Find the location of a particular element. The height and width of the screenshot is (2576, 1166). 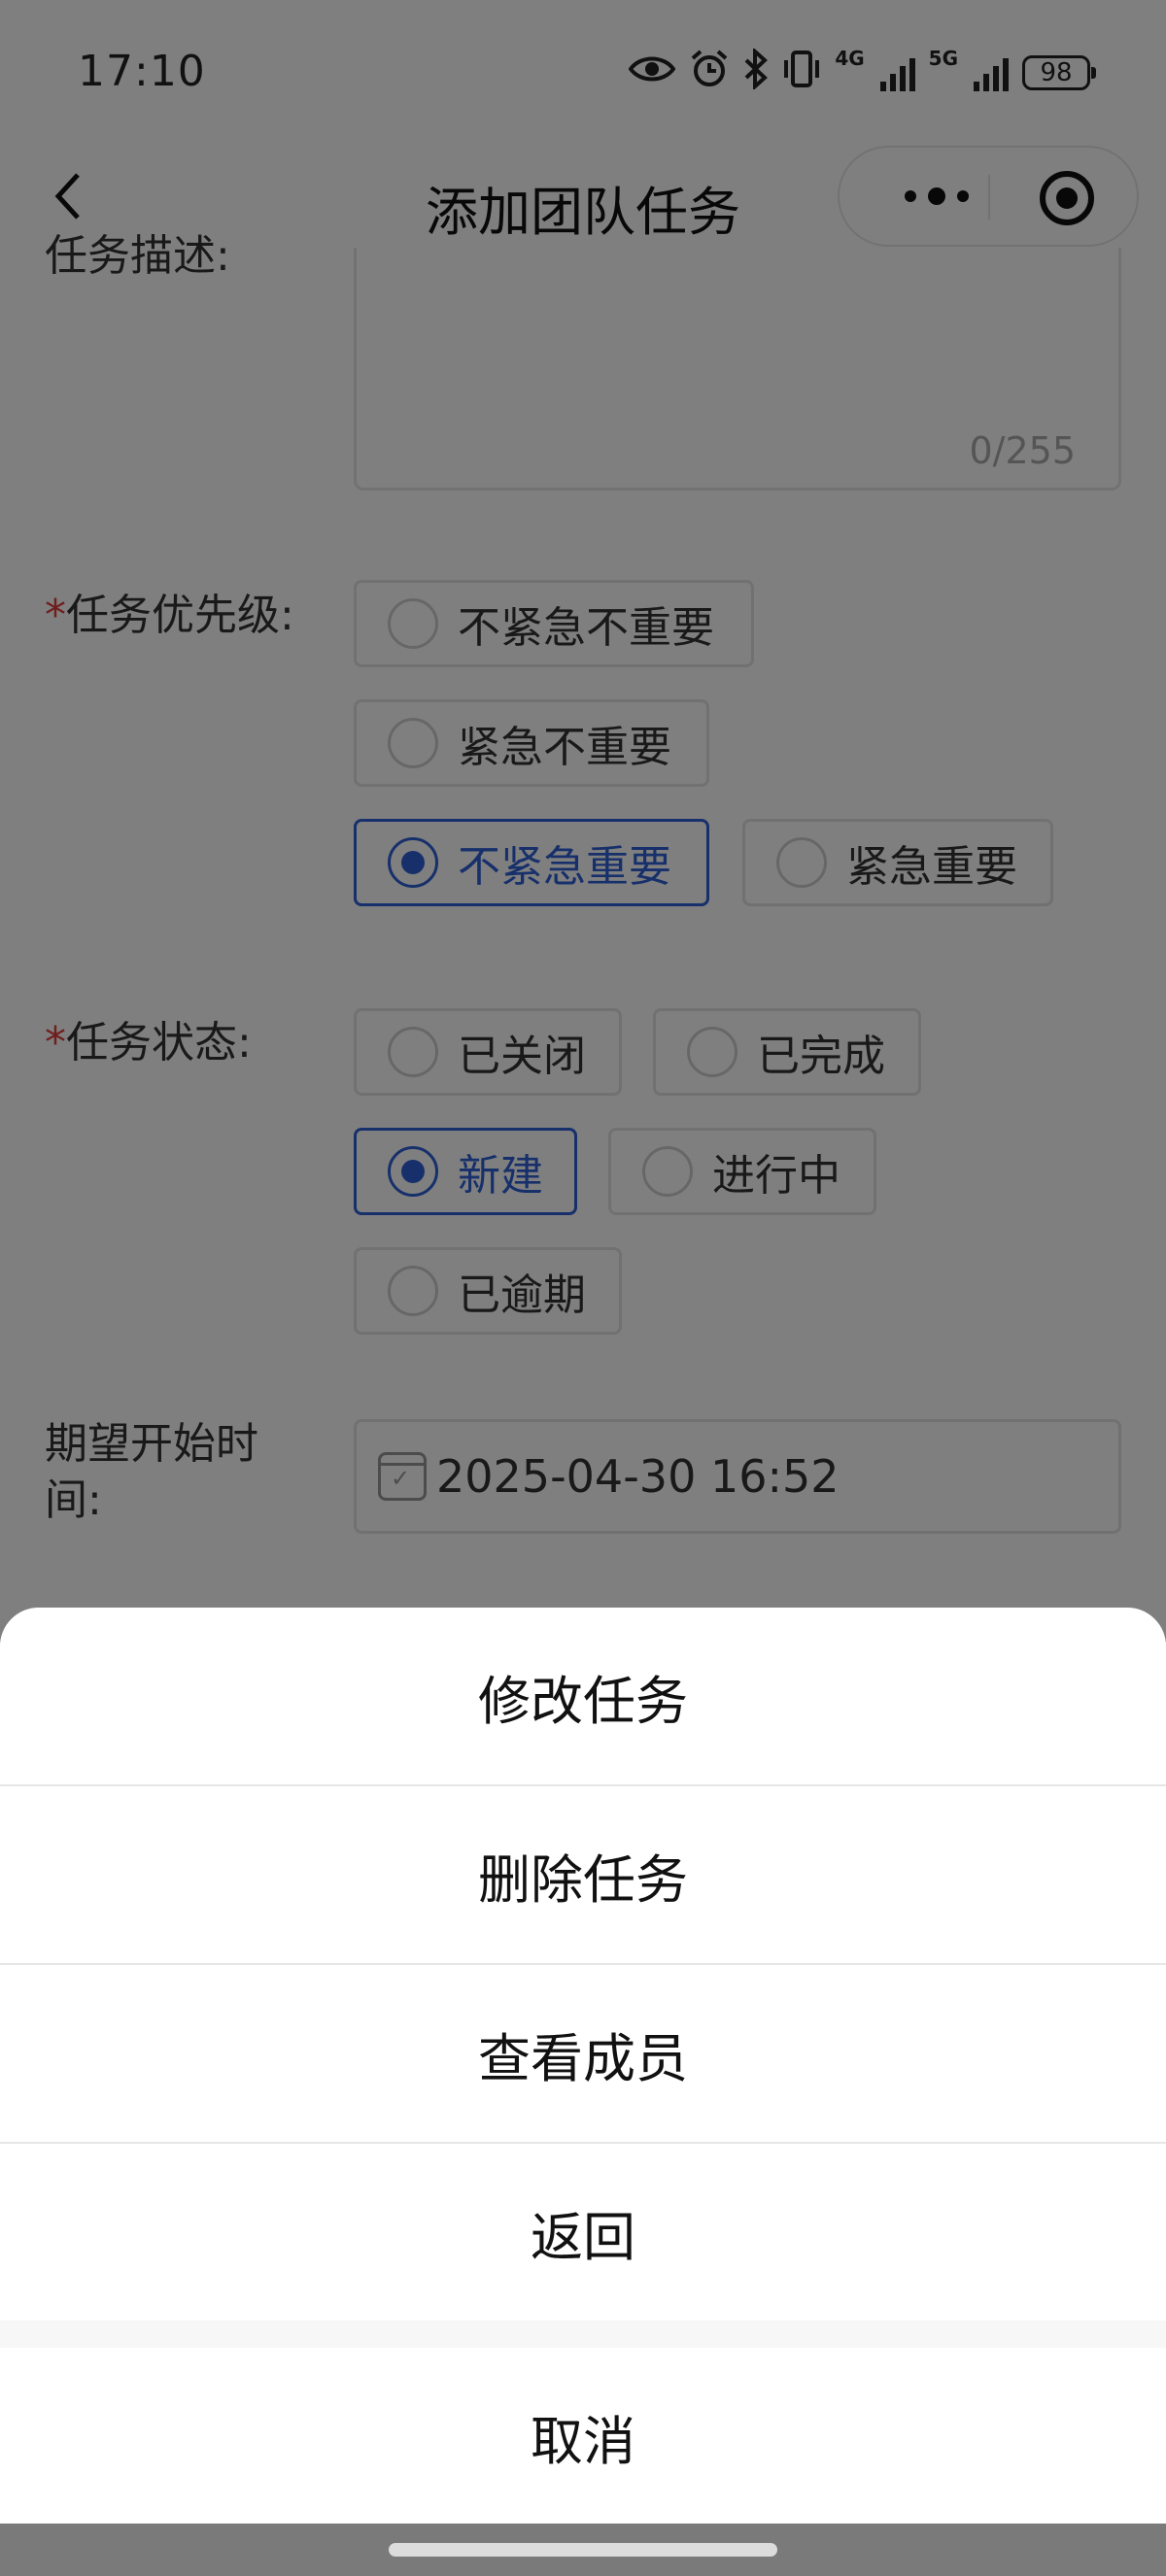

home-indicator is located at coordinates (583, 2550).